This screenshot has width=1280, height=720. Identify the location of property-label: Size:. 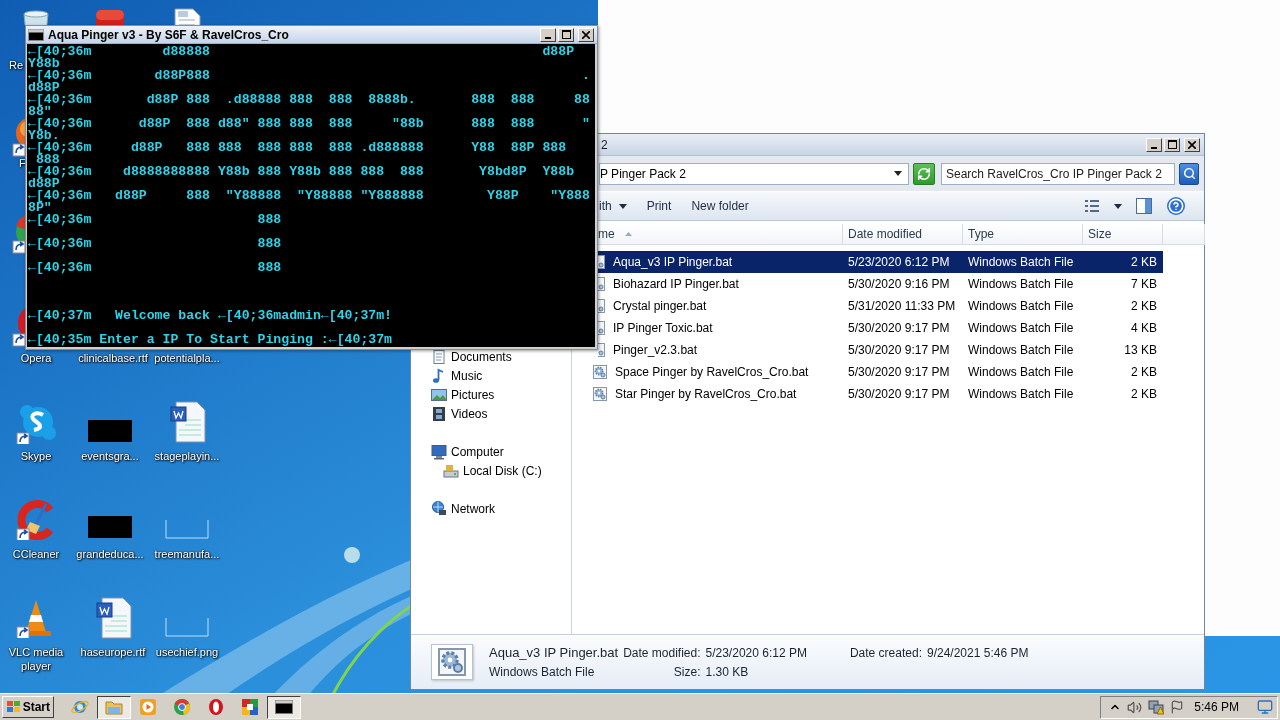
(686, 671).